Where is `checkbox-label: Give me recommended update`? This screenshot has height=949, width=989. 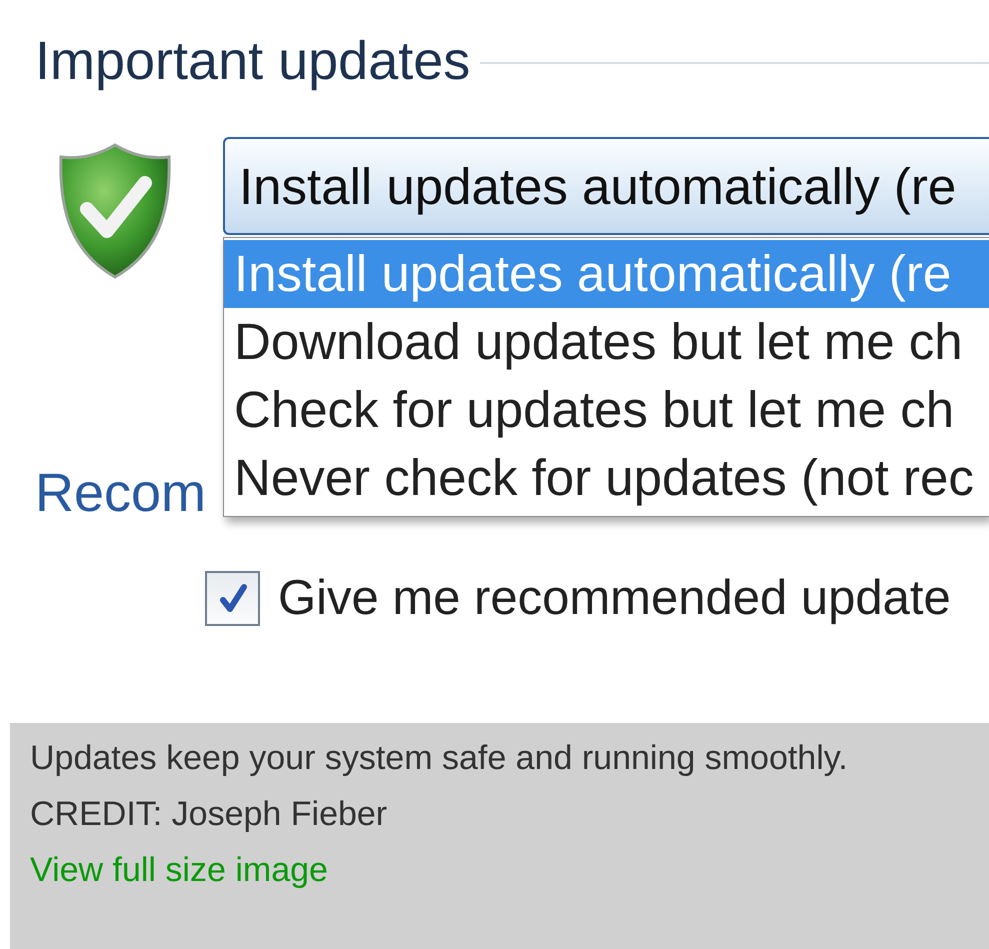
checkbox-label: Give me recommended update is located at coordinates (614, 598).